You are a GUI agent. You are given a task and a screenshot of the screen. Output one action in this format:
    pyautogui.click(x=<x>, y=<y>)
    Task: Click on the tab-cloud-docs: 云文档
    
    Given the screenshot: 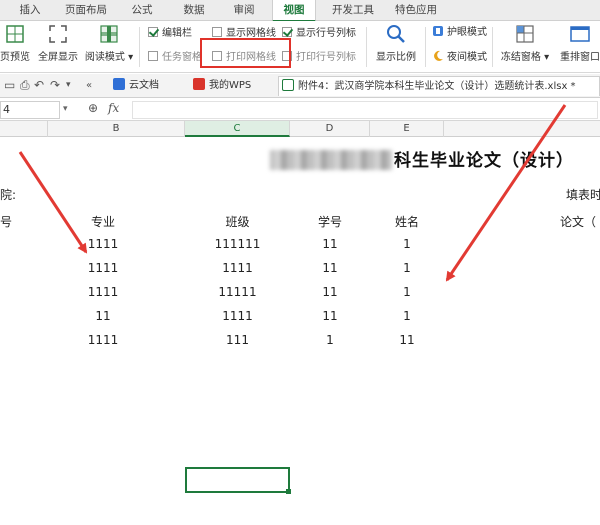 What is the action you would take?
    pyautogui.click(x=134, y=86)
    